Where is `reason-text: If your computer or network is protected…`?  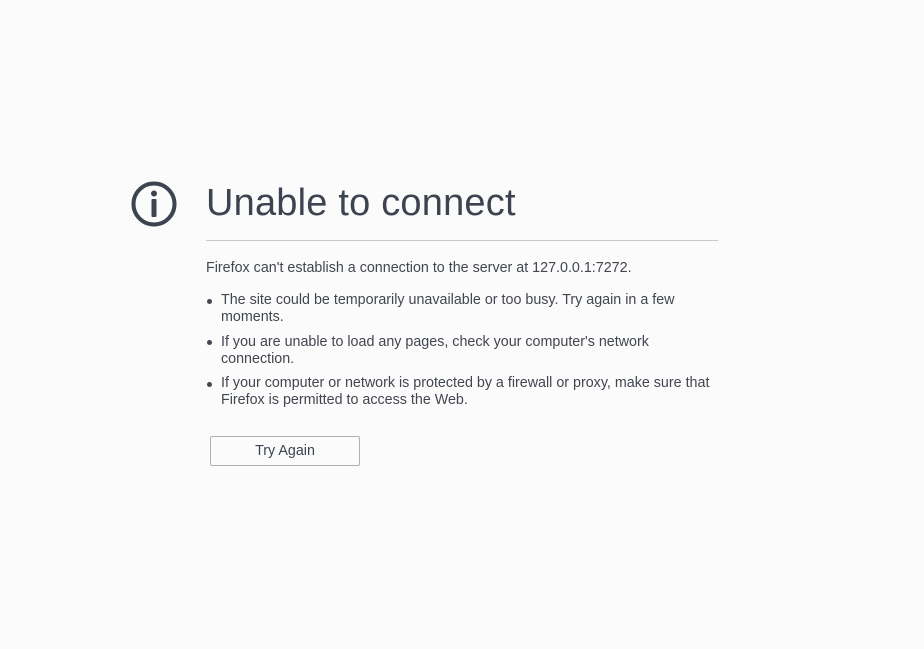 reason-text: If your computer or network is protected… is located at coordinates (465, 391).